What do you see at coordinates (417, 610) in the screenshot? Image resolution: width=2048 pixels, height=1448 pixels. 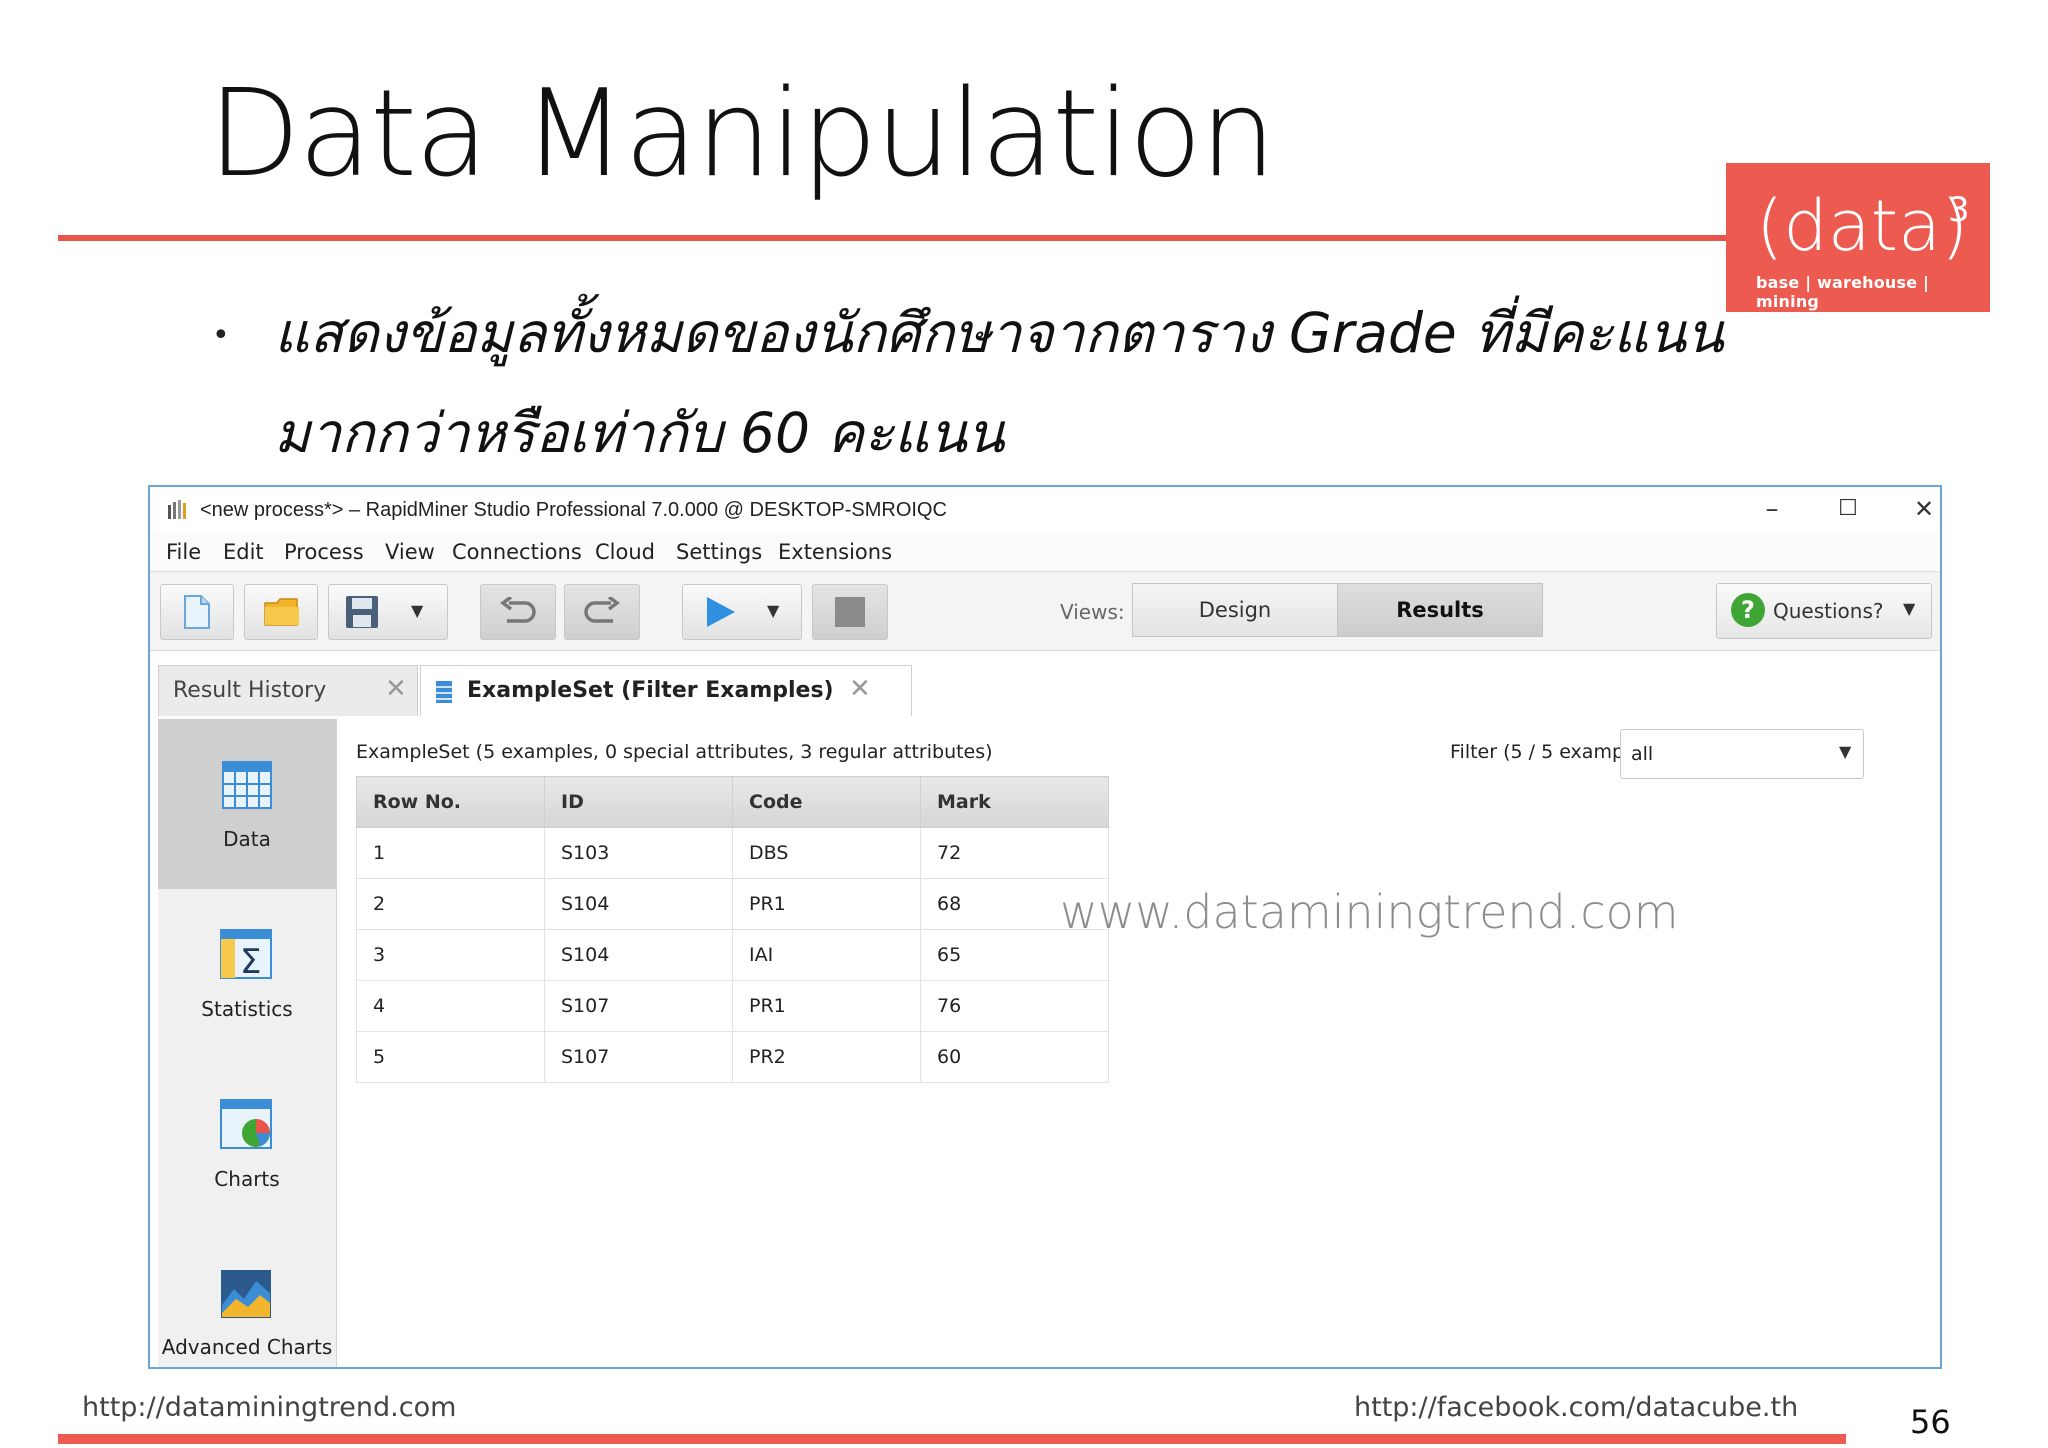 I see `save-dropdown-caret: ▼` at bounding box center [417, 610].